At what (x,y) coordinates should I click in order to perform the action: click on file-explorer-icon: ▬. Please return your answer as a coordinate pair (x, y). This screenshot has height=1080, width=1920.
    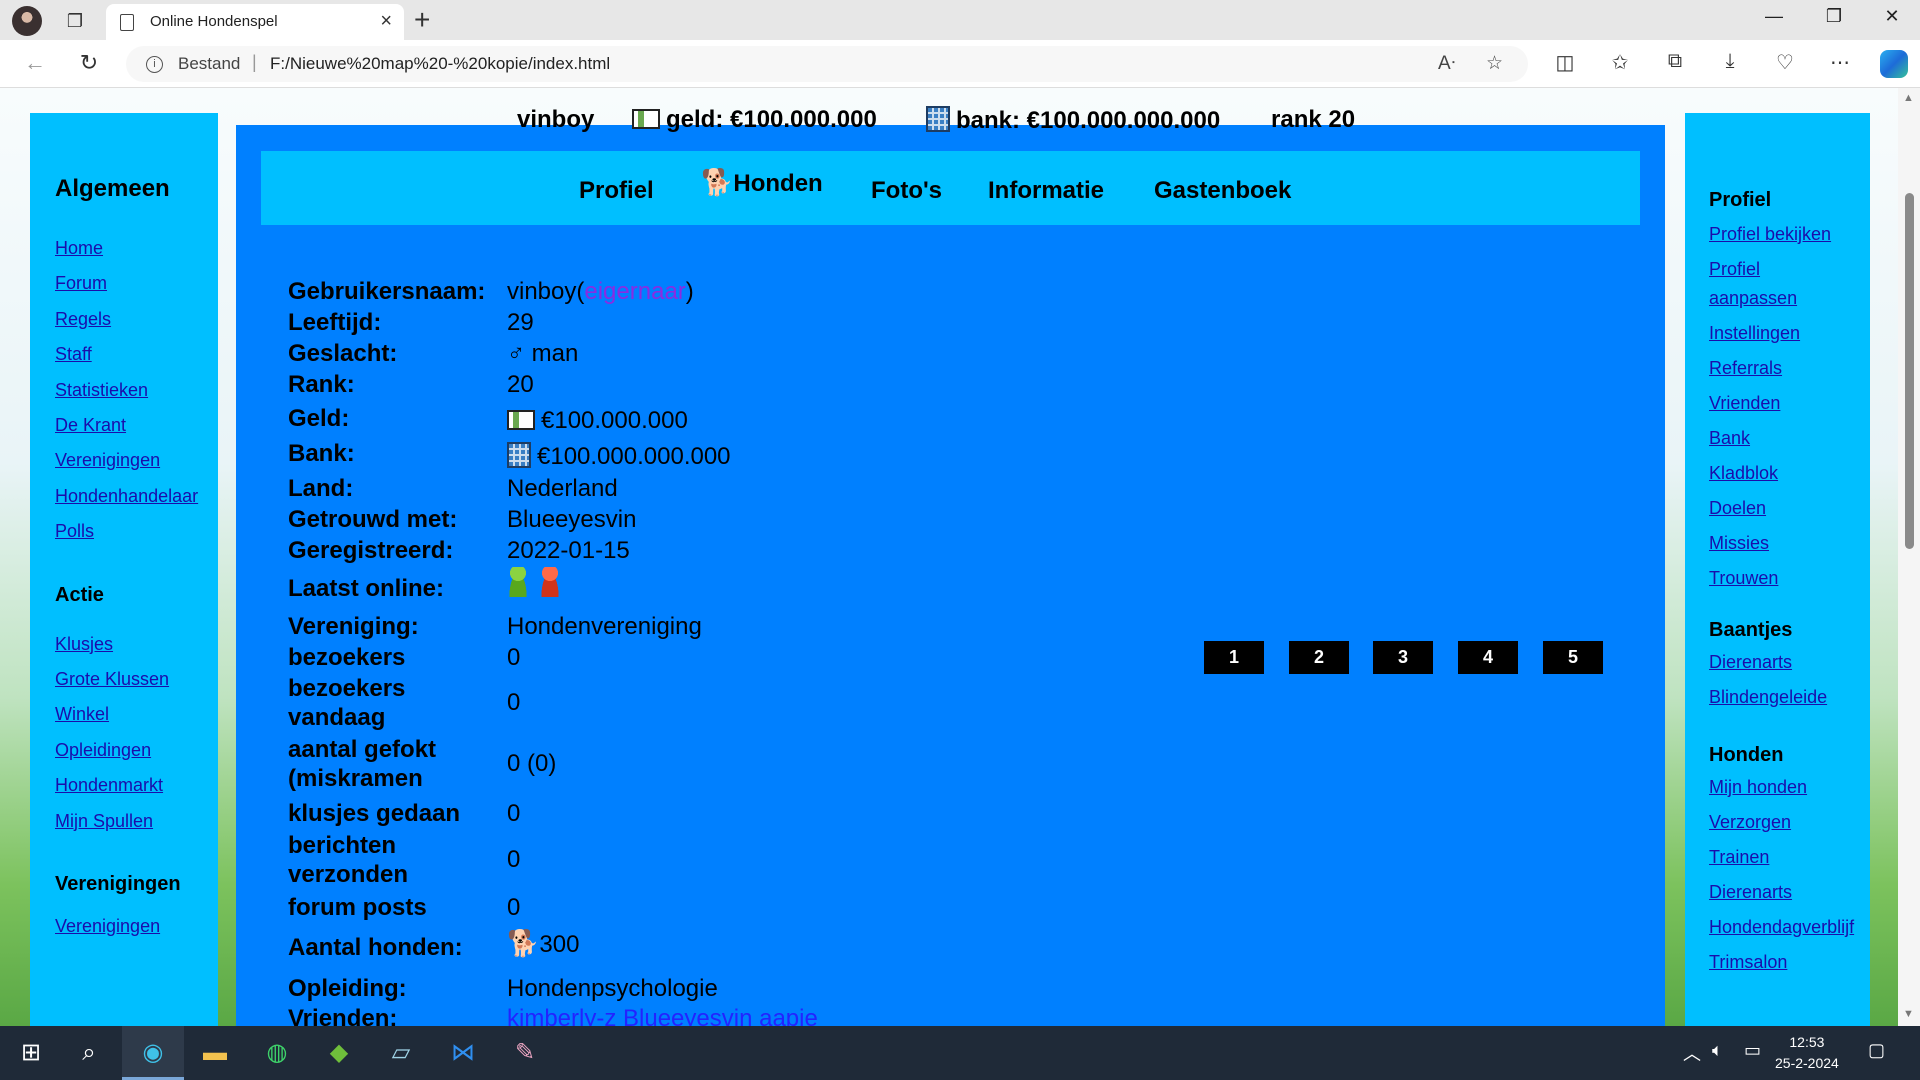
    Looking at the image, I should click on (215, 1053).